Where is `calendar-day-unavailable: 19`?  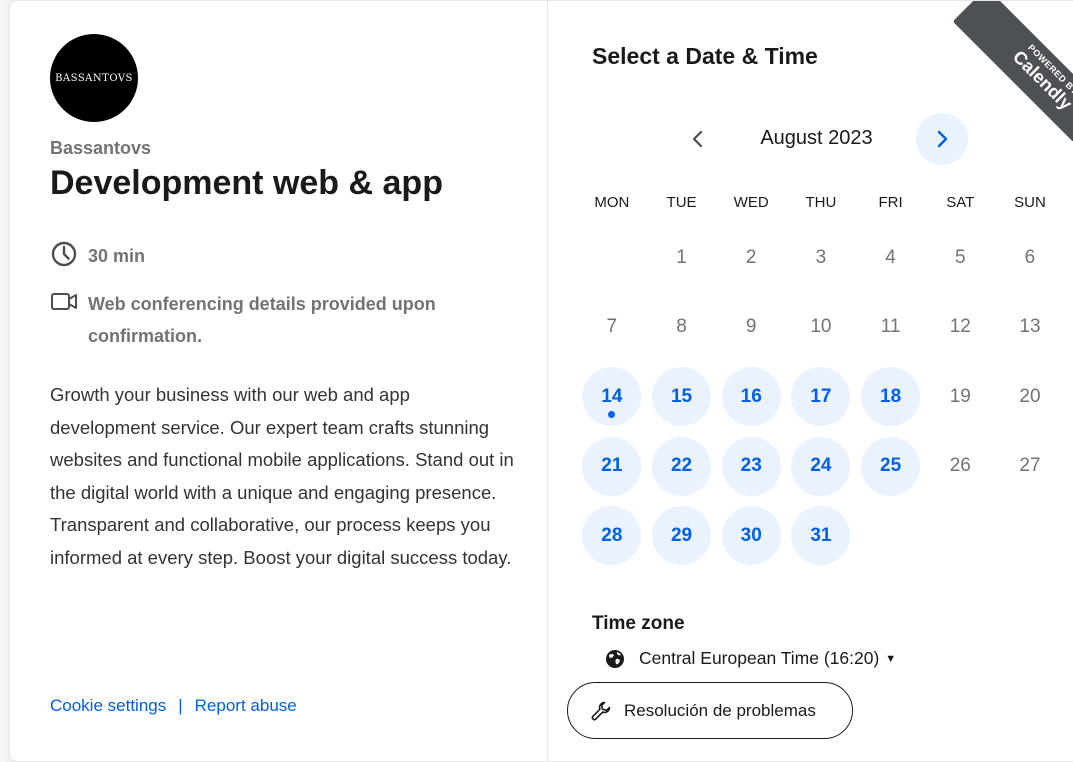
calendar-day-unavailable: 19 is located at coordinates (960, 396).